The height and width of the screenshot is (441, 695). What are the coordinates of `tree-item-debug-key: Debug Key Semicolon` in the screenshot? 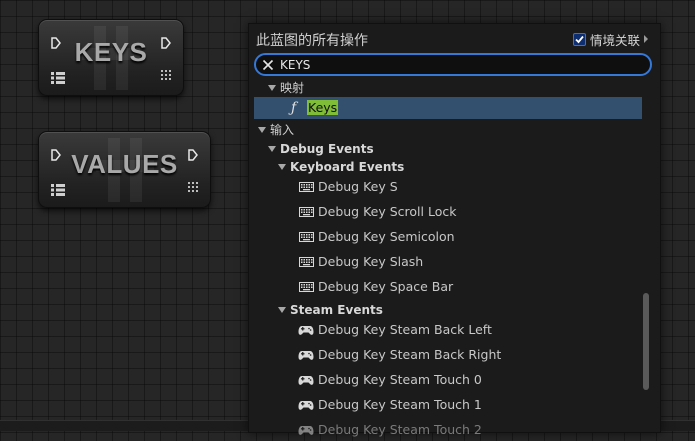 It's located at (448, 237).